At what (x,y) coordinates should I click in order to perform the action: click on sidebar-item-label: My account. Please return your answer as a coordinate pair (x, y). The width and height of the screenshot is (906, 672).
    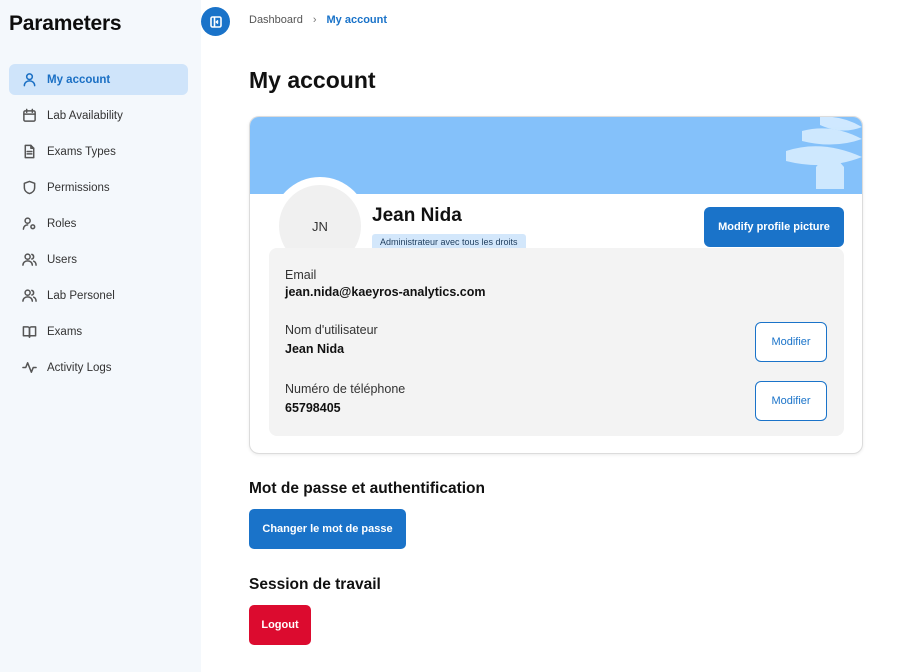
    Looking at the image, I should click on (79, 79).